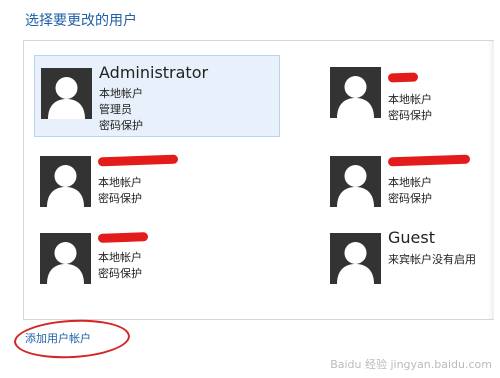 This screenshot has width=500, height=378. What do you see at coordinates (491, 180) in the screenshot?
I see `panel-edge` at bounding box center [491, 180].